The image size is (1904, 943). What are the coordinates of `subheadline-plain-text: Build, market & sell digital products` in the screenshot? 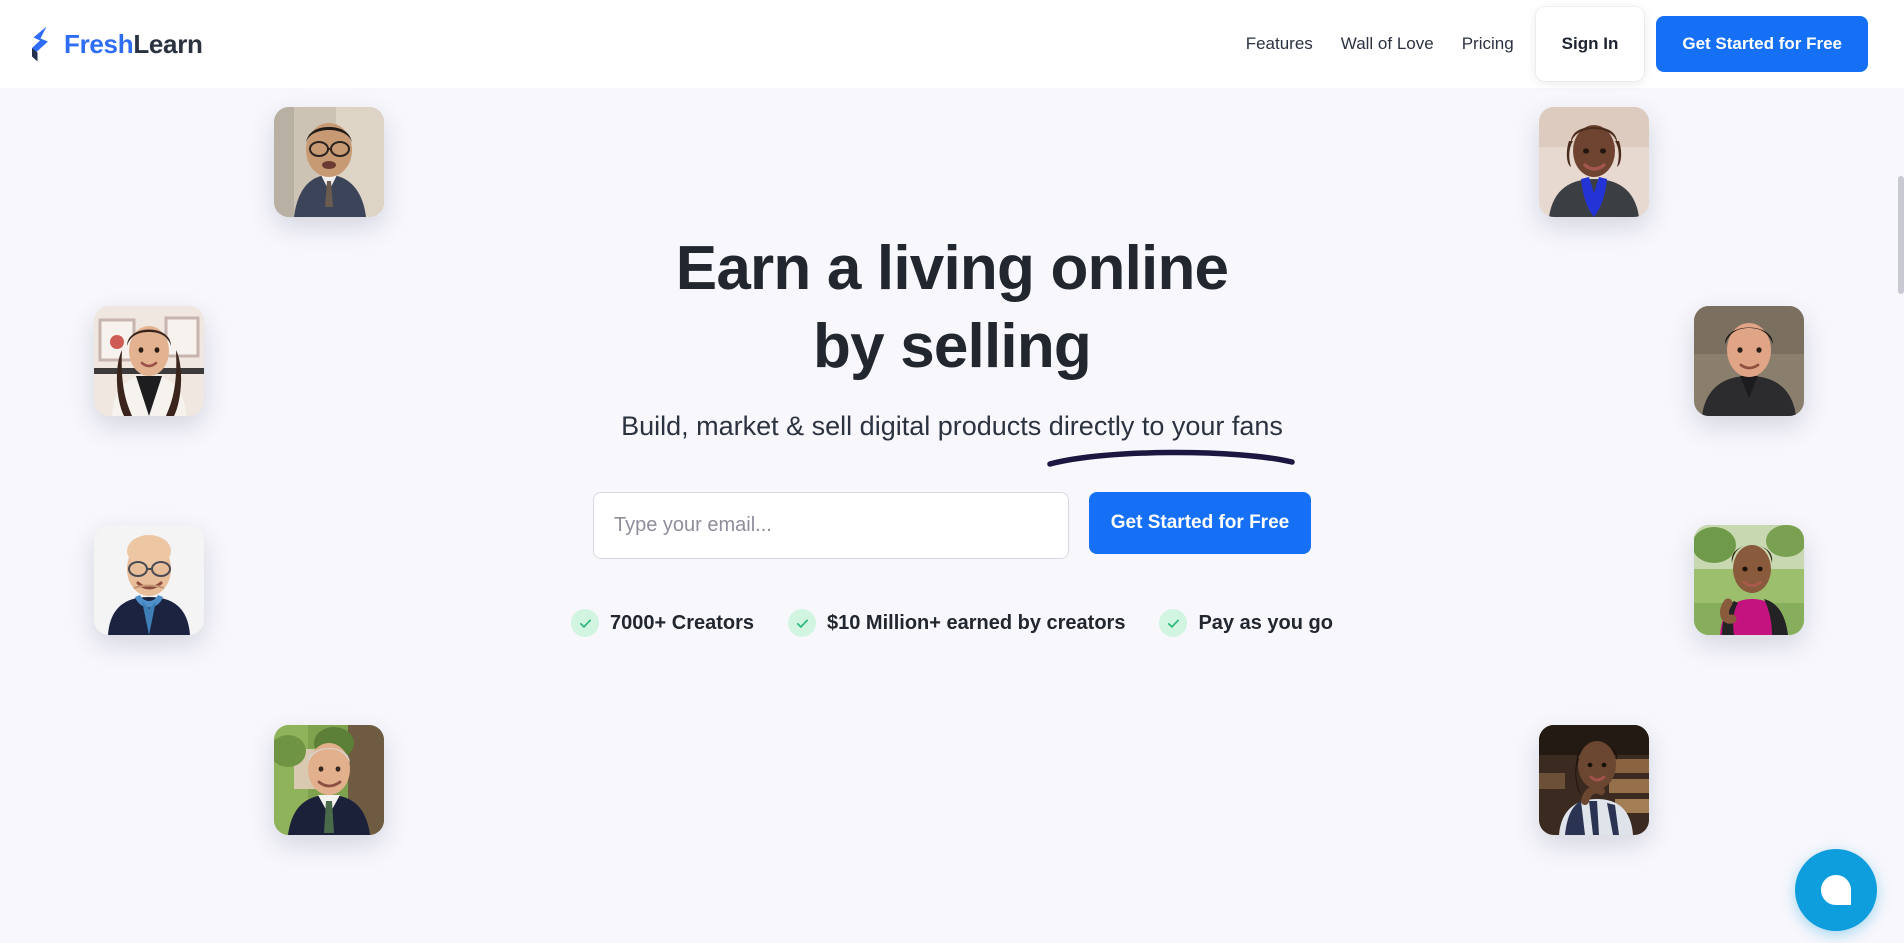 It's located at (831, 426).